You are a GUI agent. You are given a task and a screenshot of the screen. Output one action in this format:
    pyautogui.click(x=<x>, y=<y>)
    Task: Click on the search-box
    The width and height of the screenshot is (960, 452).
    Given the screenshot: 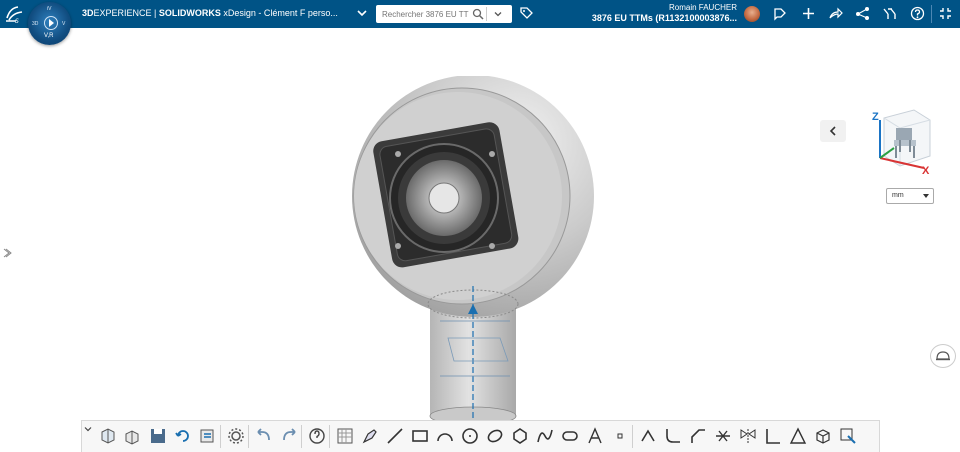 What is the action you would take?
    pyautogui.click(x=444, y=14)
    